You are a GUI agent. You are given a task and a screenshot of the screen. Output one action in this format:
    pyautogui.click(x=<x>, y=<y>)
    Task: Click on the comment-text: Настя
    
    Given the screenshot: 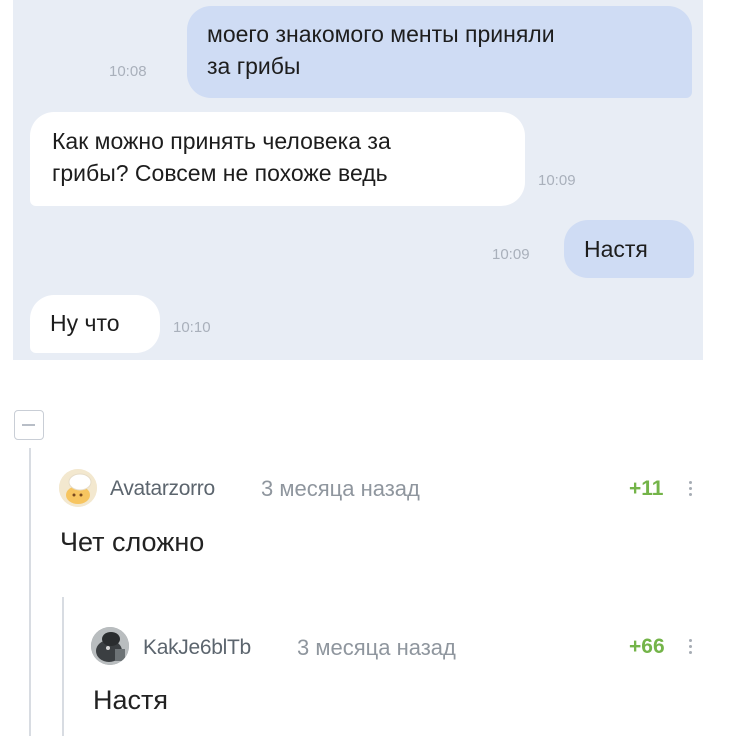 What is the action you would take?
    pyautogui.click(x=131, y=700)
    